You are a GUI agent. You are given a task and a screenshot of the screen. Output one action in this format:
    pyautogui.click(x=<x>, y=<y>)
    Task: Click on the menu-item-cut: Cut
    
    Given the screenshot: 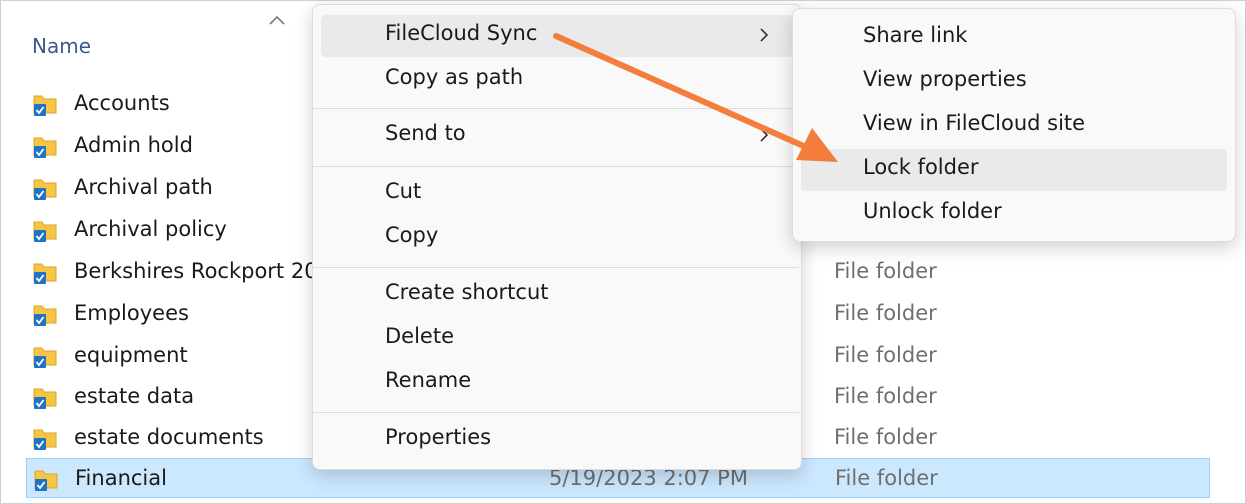 What is the action you would take?
    pyautogui.click(x=557, y=194)
    